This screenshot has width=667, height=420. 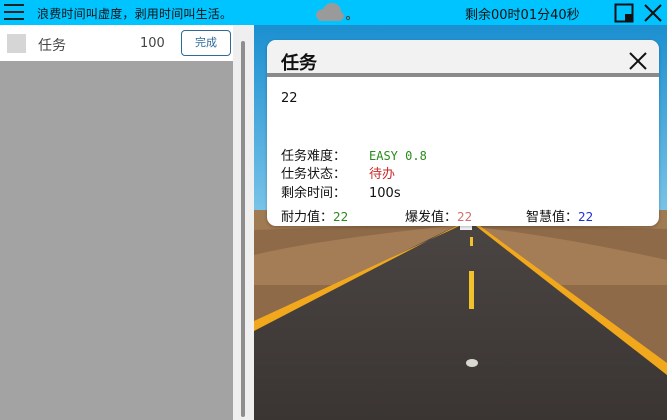 I want to click on endurance-label: 耐力值：, so click(x=307, y=217).